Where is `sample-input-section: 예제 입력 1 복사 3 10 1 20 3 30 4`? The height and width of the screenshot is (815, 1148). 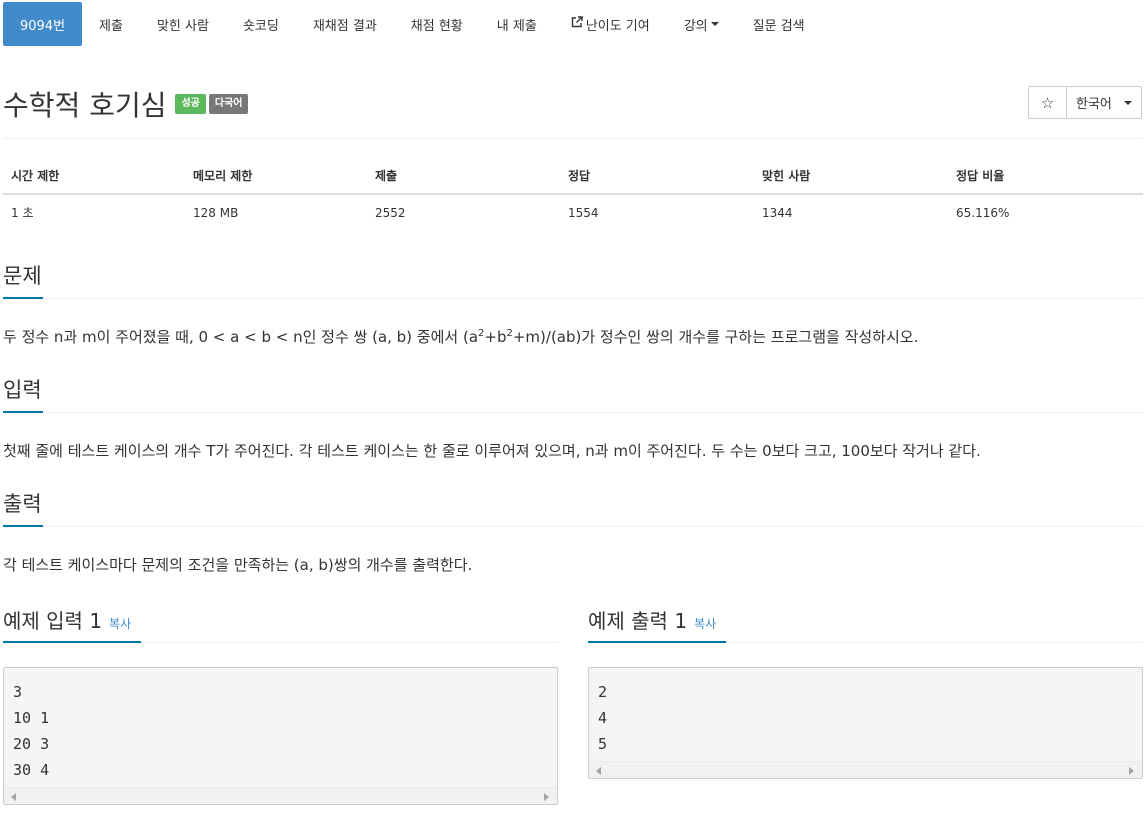 sample-input-section: 예제 입력 1 복사 3 10 1 20 3 30 4 is located at coordinates (280, 704).